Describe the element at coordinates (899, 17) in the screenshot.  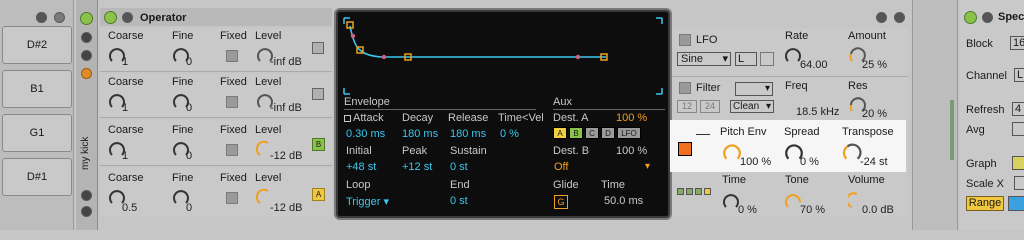
I see `operator-save-icon` at that location.